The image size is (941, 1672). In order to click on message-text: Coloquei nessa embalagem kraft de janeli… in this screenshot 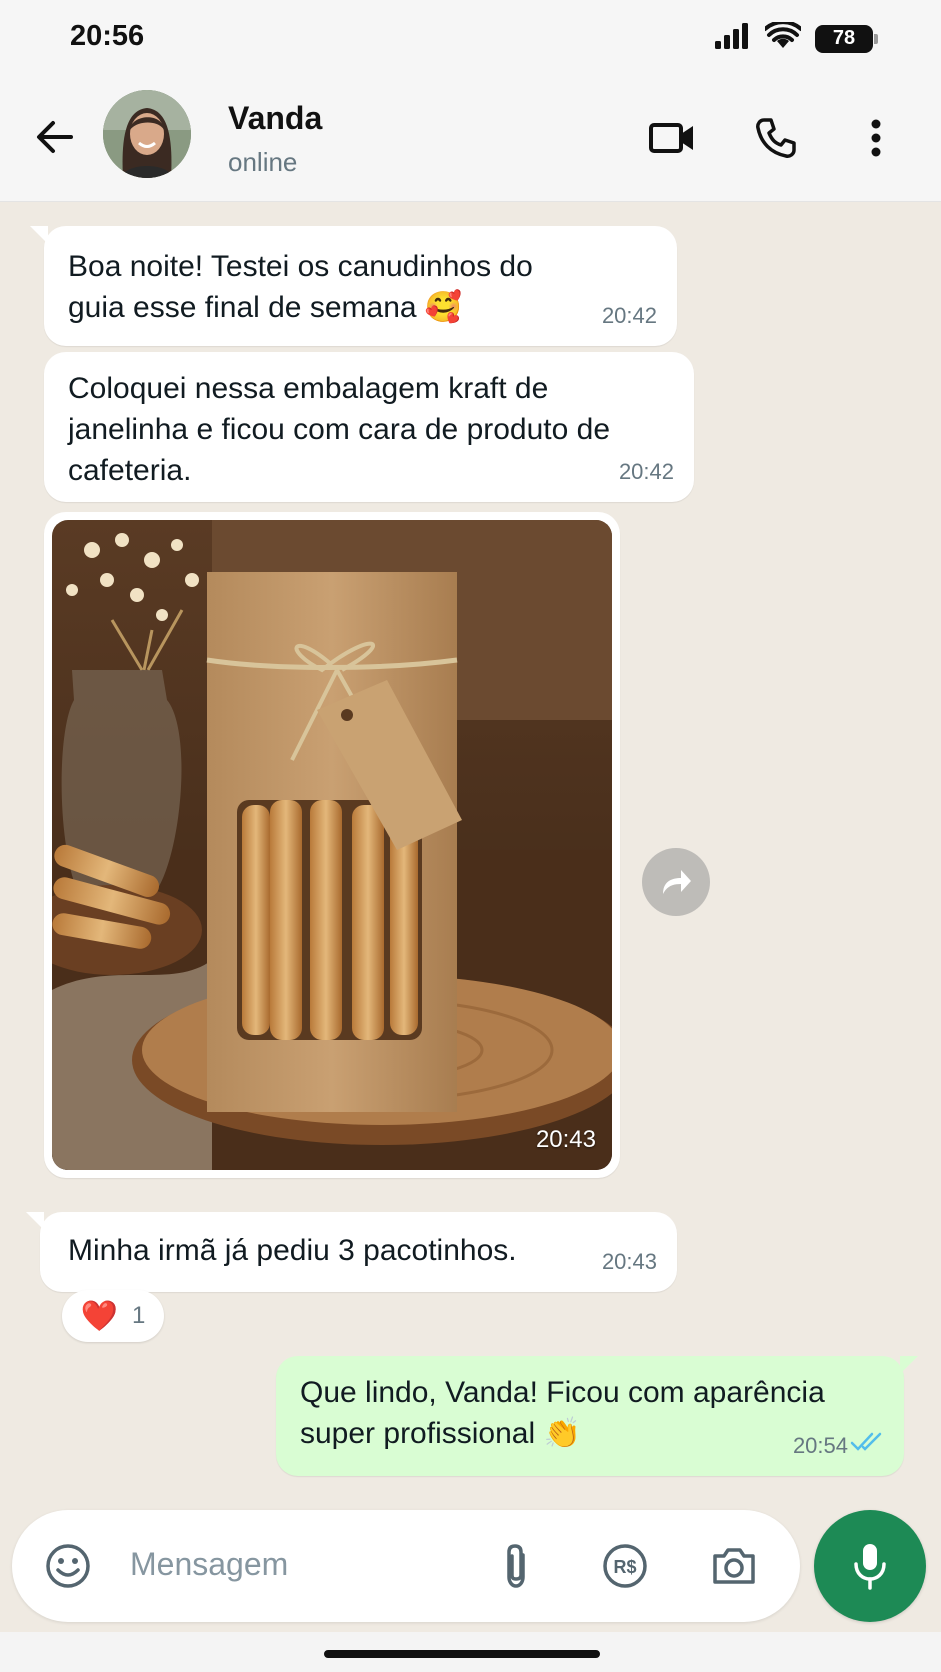, I will do `click(339, 429)`.